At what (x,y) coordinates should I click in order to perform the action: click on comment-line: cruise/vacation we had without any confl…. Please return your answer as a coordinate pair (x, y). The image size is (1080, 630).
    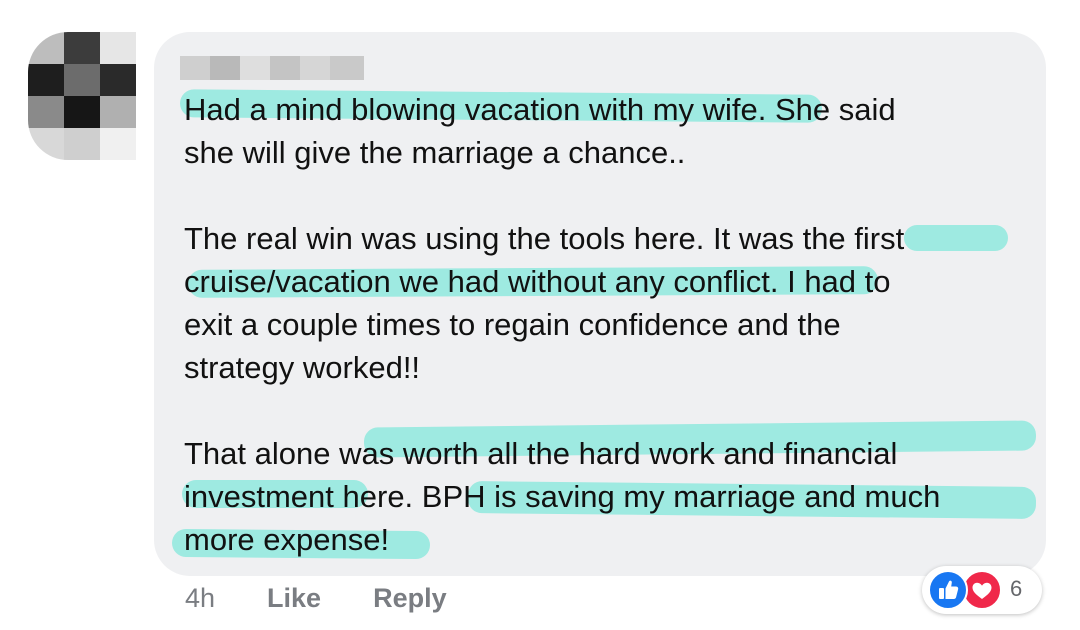
    Looking at the image, I should click on (537, 281).